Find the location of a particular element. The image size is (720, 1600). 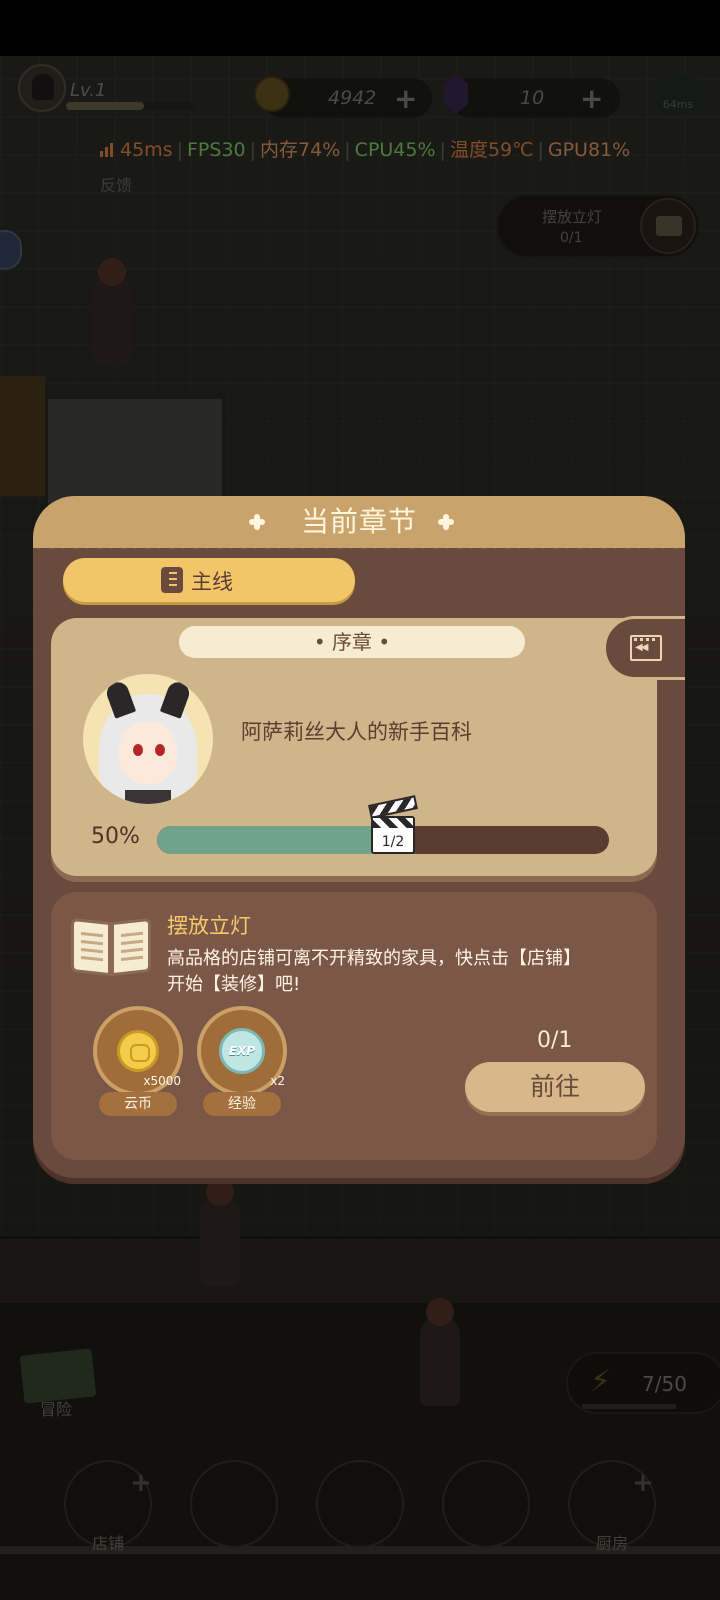

reward-label: 云币 is located at coordinates (138, 1104).